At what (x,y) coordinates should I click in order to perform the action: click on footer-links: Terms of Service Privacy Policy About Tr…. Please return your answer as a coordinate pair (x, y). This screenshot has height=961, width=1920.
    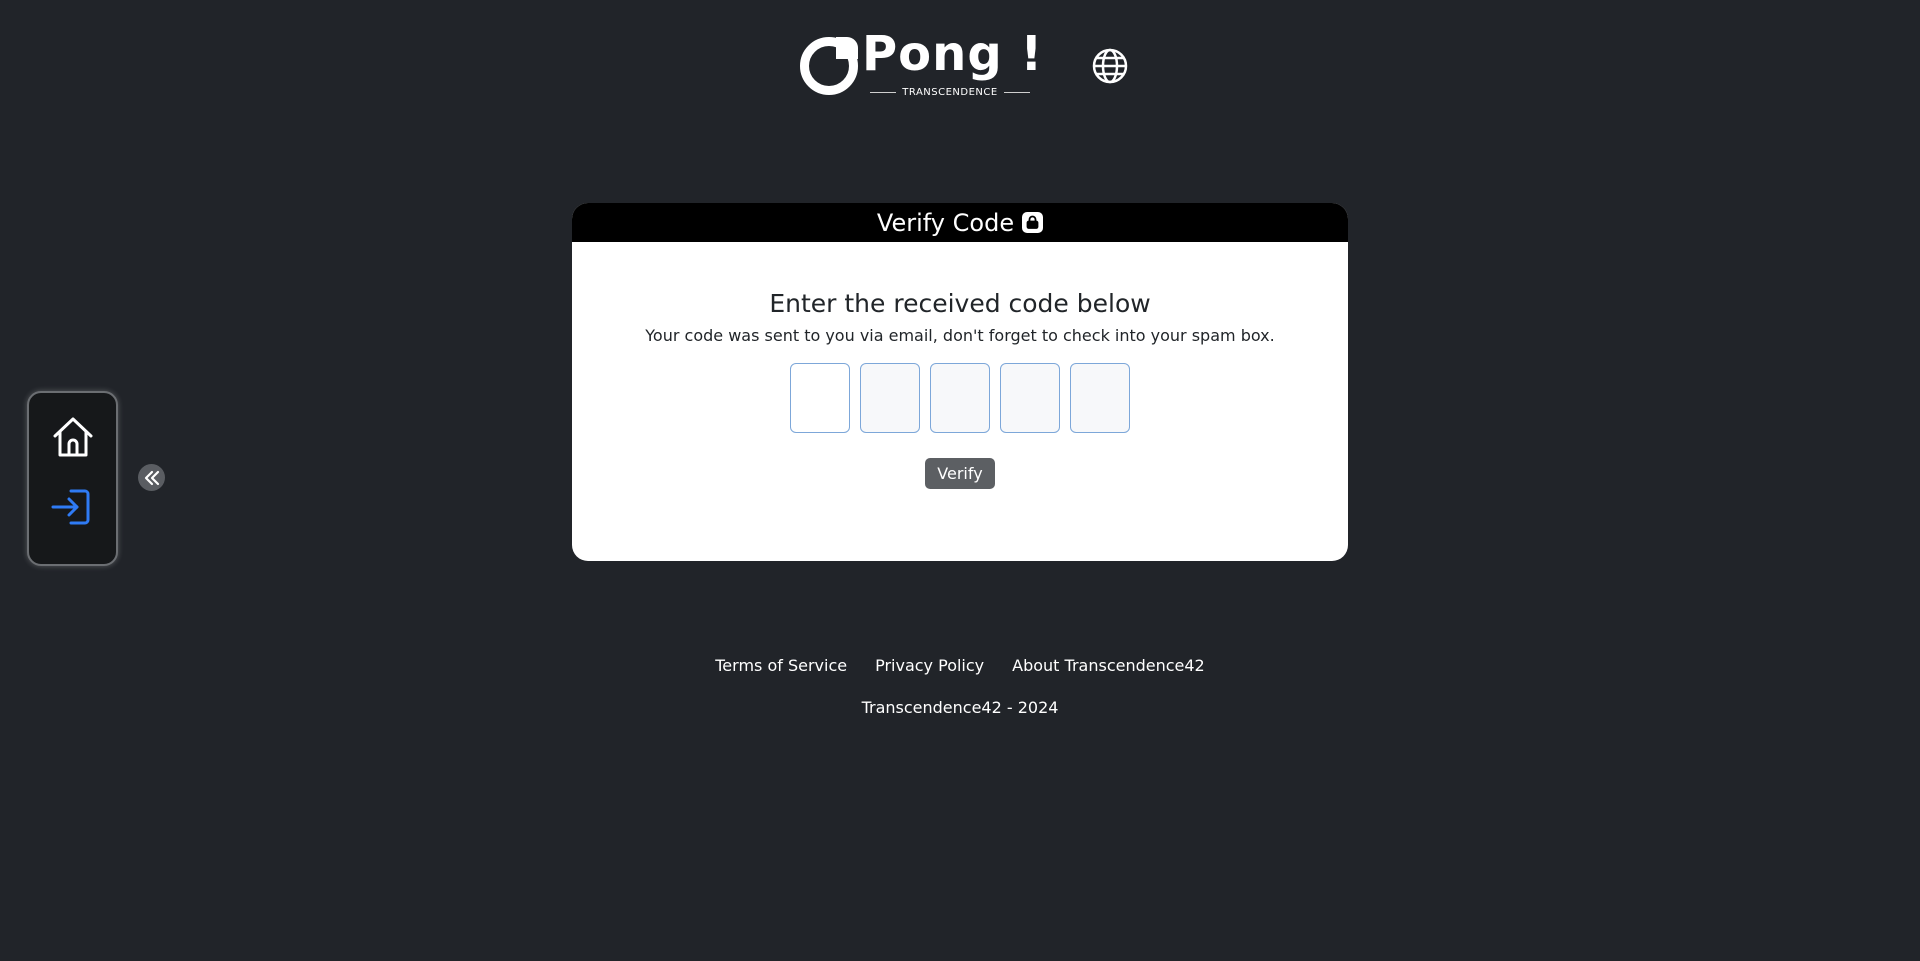
    Looking at the image, I should click on (960, 665).